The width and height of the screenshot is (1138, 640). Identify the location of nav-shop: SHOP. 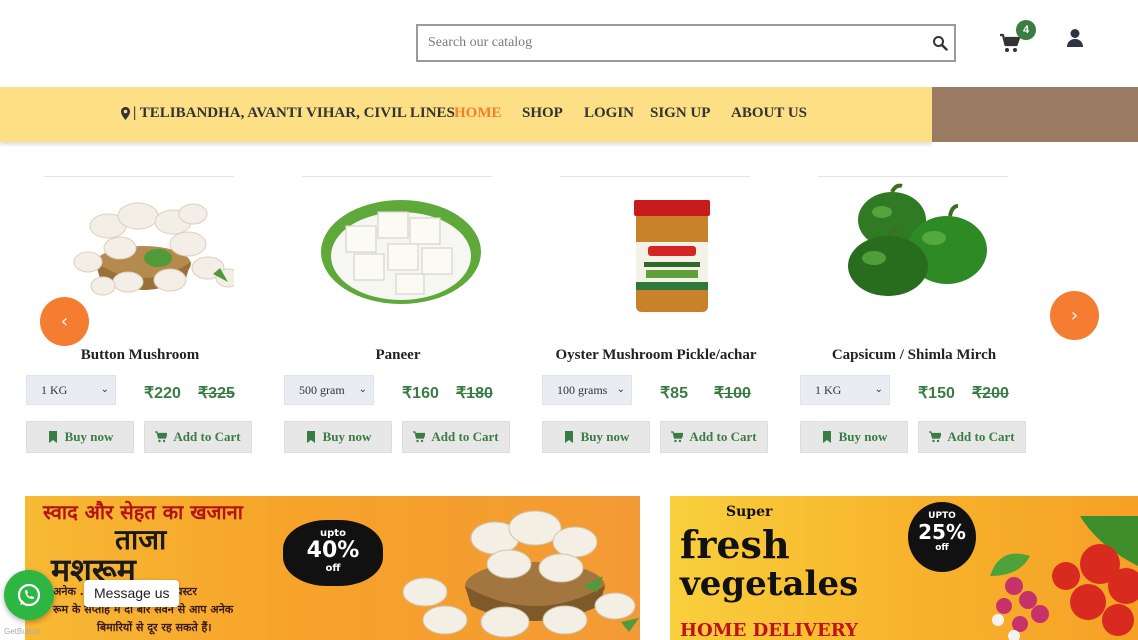
(542, 113).